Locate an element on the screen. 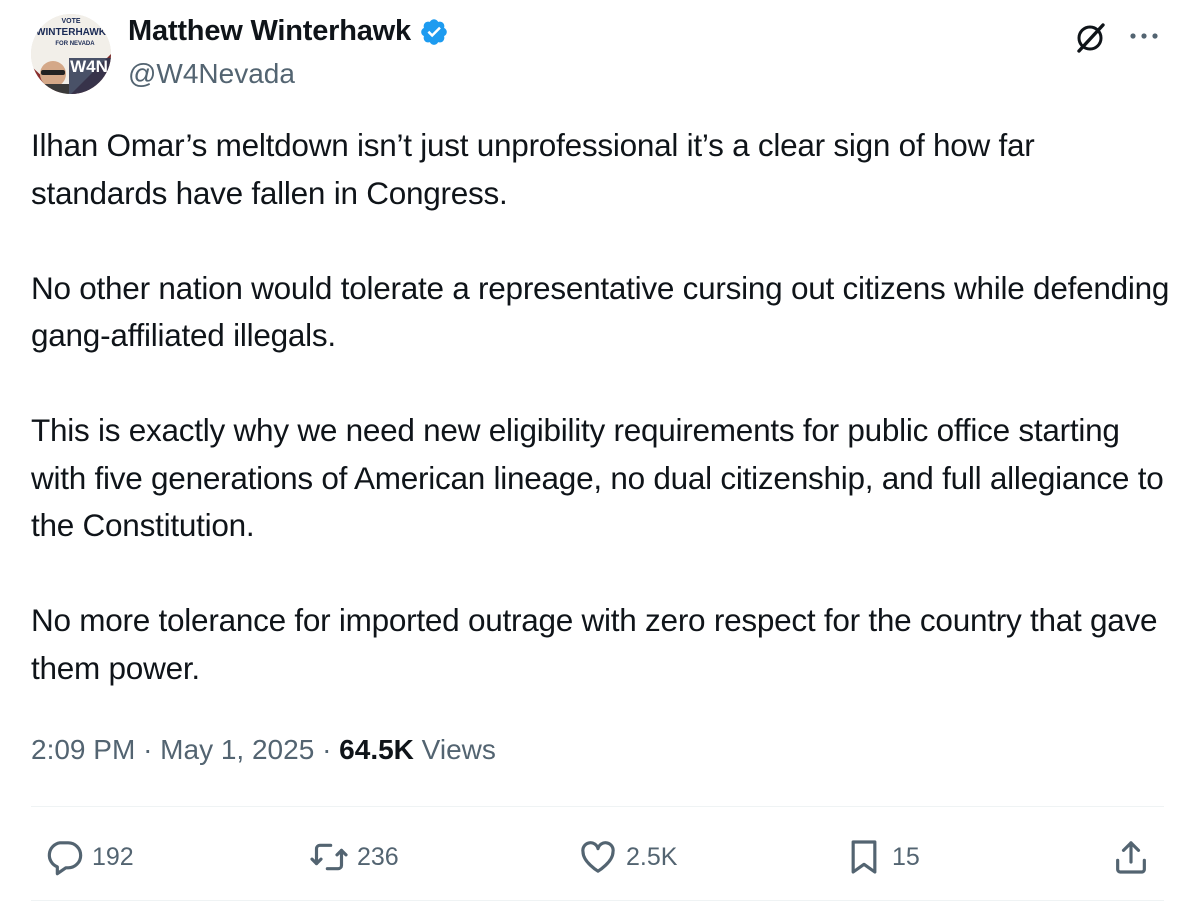 The width and height of the screenshot is (1194, 916). action-bar: 192 236 2.5K 15 is located at coordinates (597, 857).